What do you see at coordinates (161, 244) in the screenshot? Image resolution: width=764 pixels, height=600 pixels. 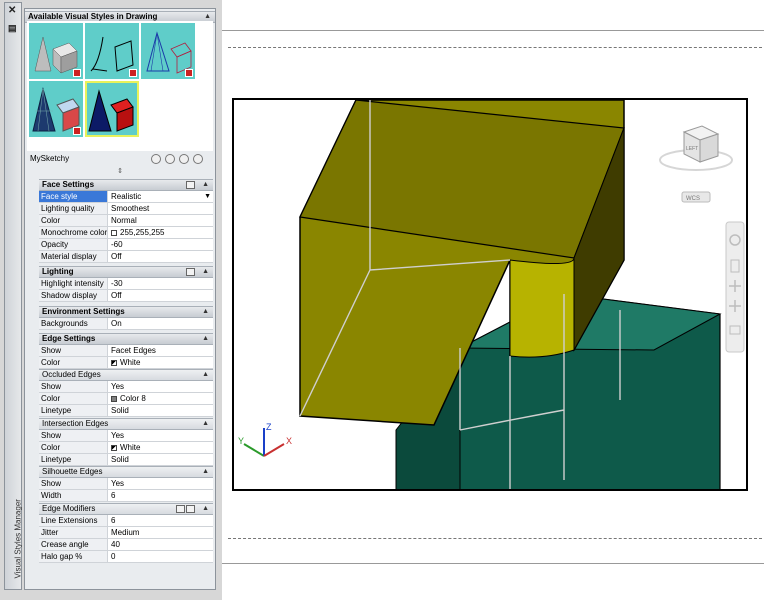 I see `prop-value: -60` at bounding box center [161, 244].